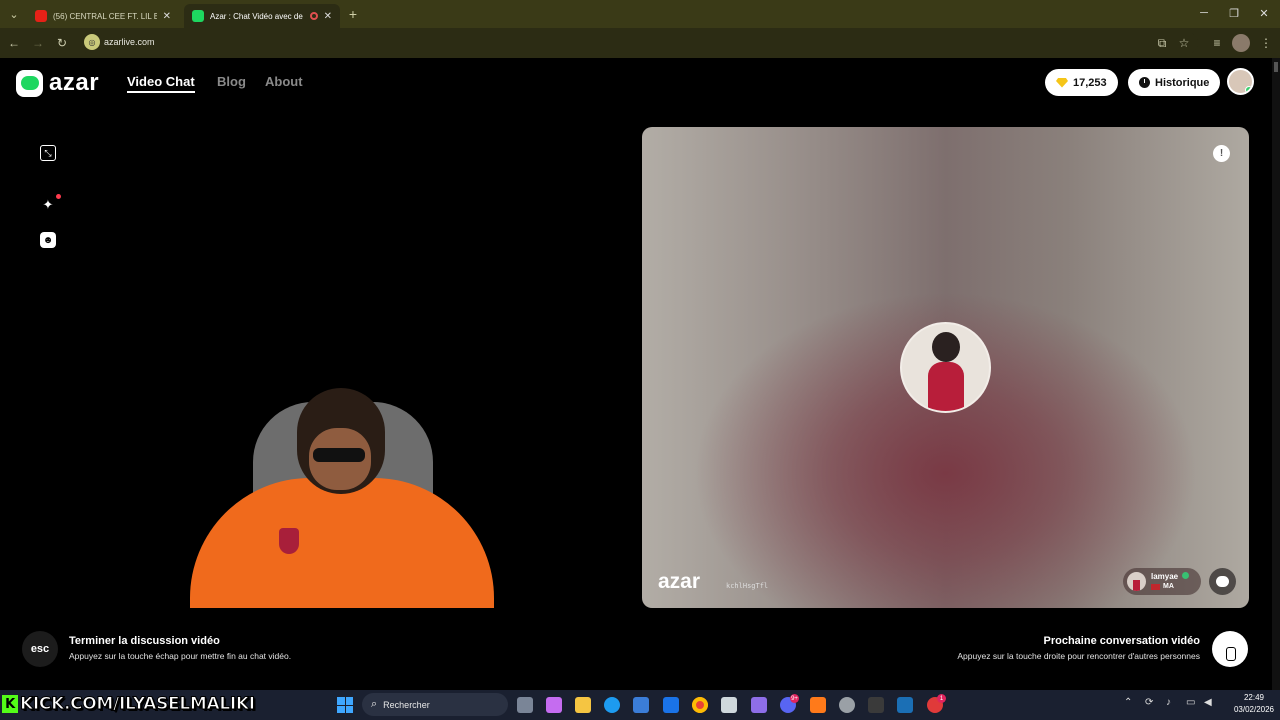 The image size is (1280, 720). I want to click on address-bar: ◎ azarlive.com, so click(639, 43).